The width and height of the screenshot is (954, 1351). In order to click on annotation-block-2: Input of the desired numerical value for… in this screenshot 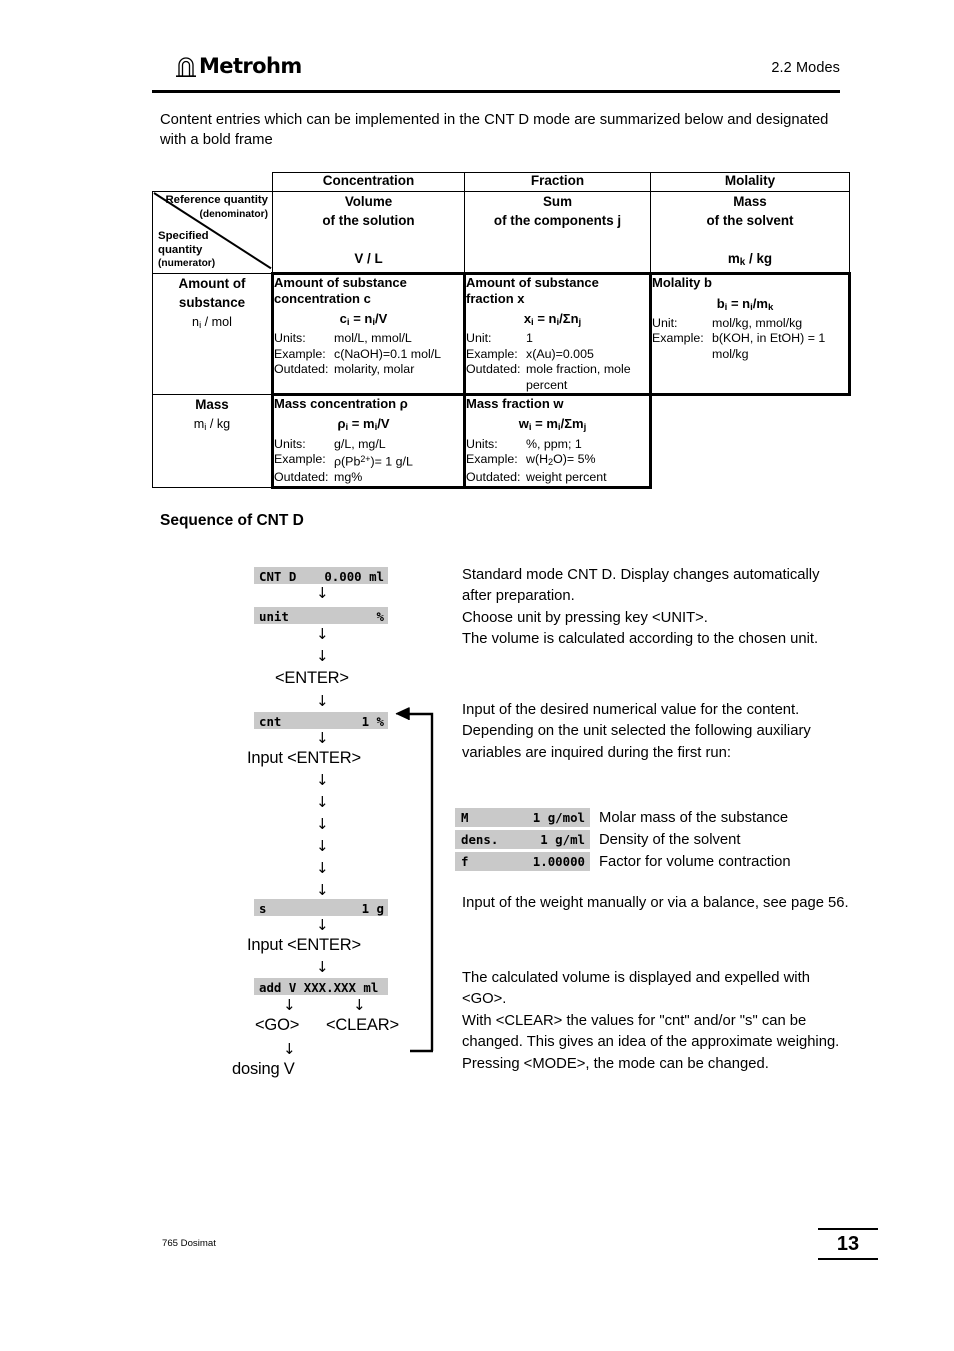, I will do `click(636, 731)`.